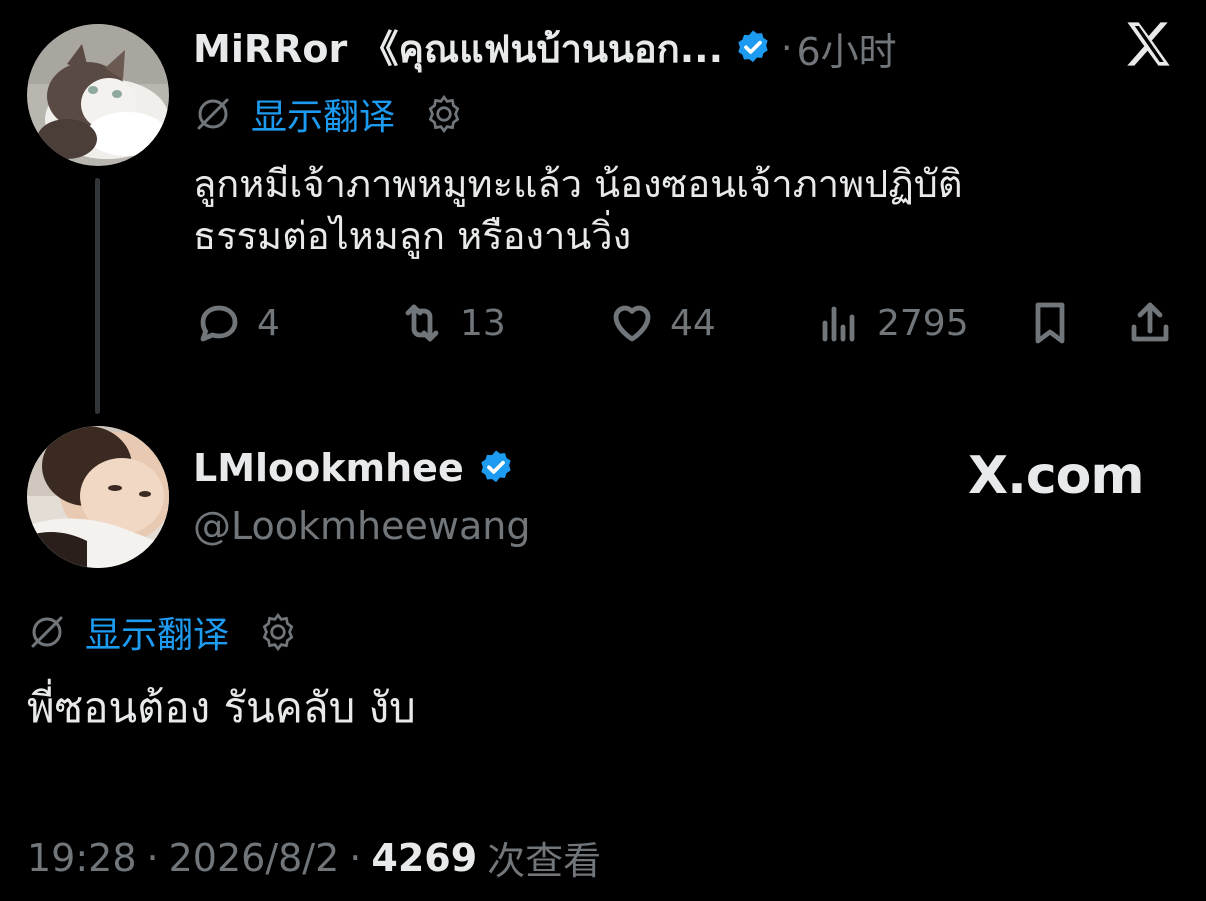  Describe the element at coordinates (254, 858) in the screenshot. I see `tweet-date: 2026/8/2` at that location.